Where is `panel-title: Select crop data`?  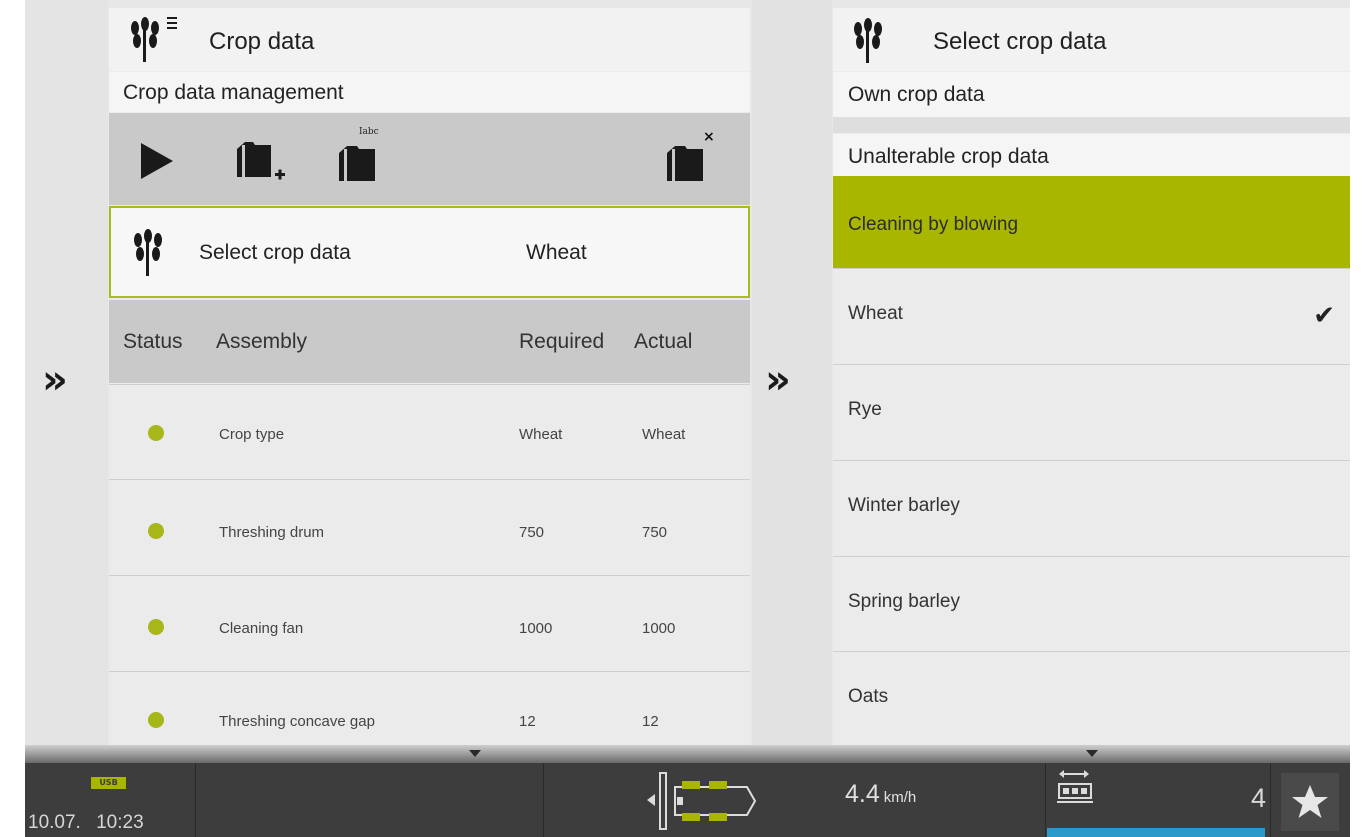 panel-title: Select crop data is located at coordinates (1020, 41).